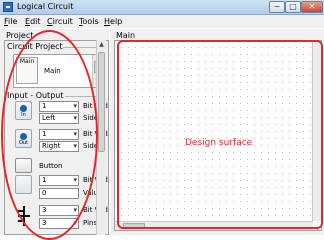 The width and height of the screenshot is (324, 240). I want to click on menu-circuit: Circuit, so click(60, 21).